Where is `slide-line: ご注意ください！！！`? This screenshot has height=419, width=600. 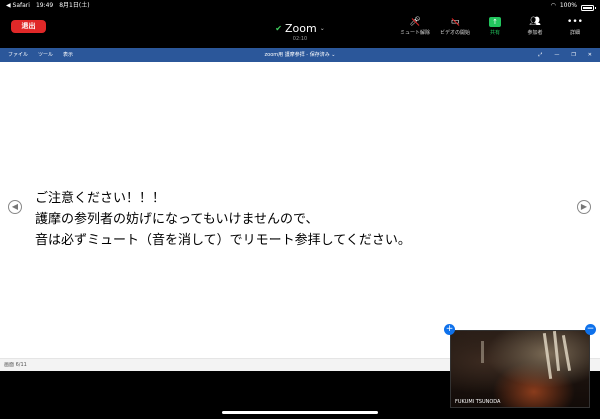
slide-line: ご注意ください！！！ is located at coordinates (100, 198).